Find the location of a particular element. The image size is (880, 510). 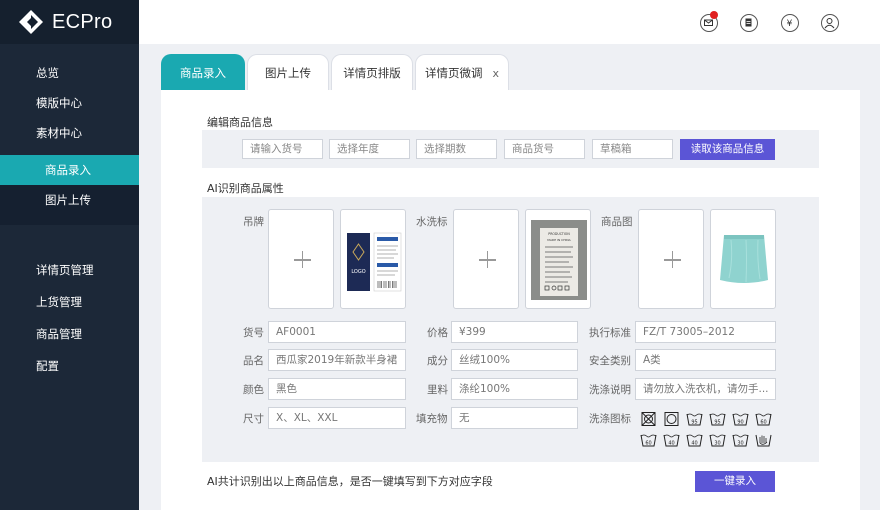

no-bleach-icon is located at coordinates (648, 419).